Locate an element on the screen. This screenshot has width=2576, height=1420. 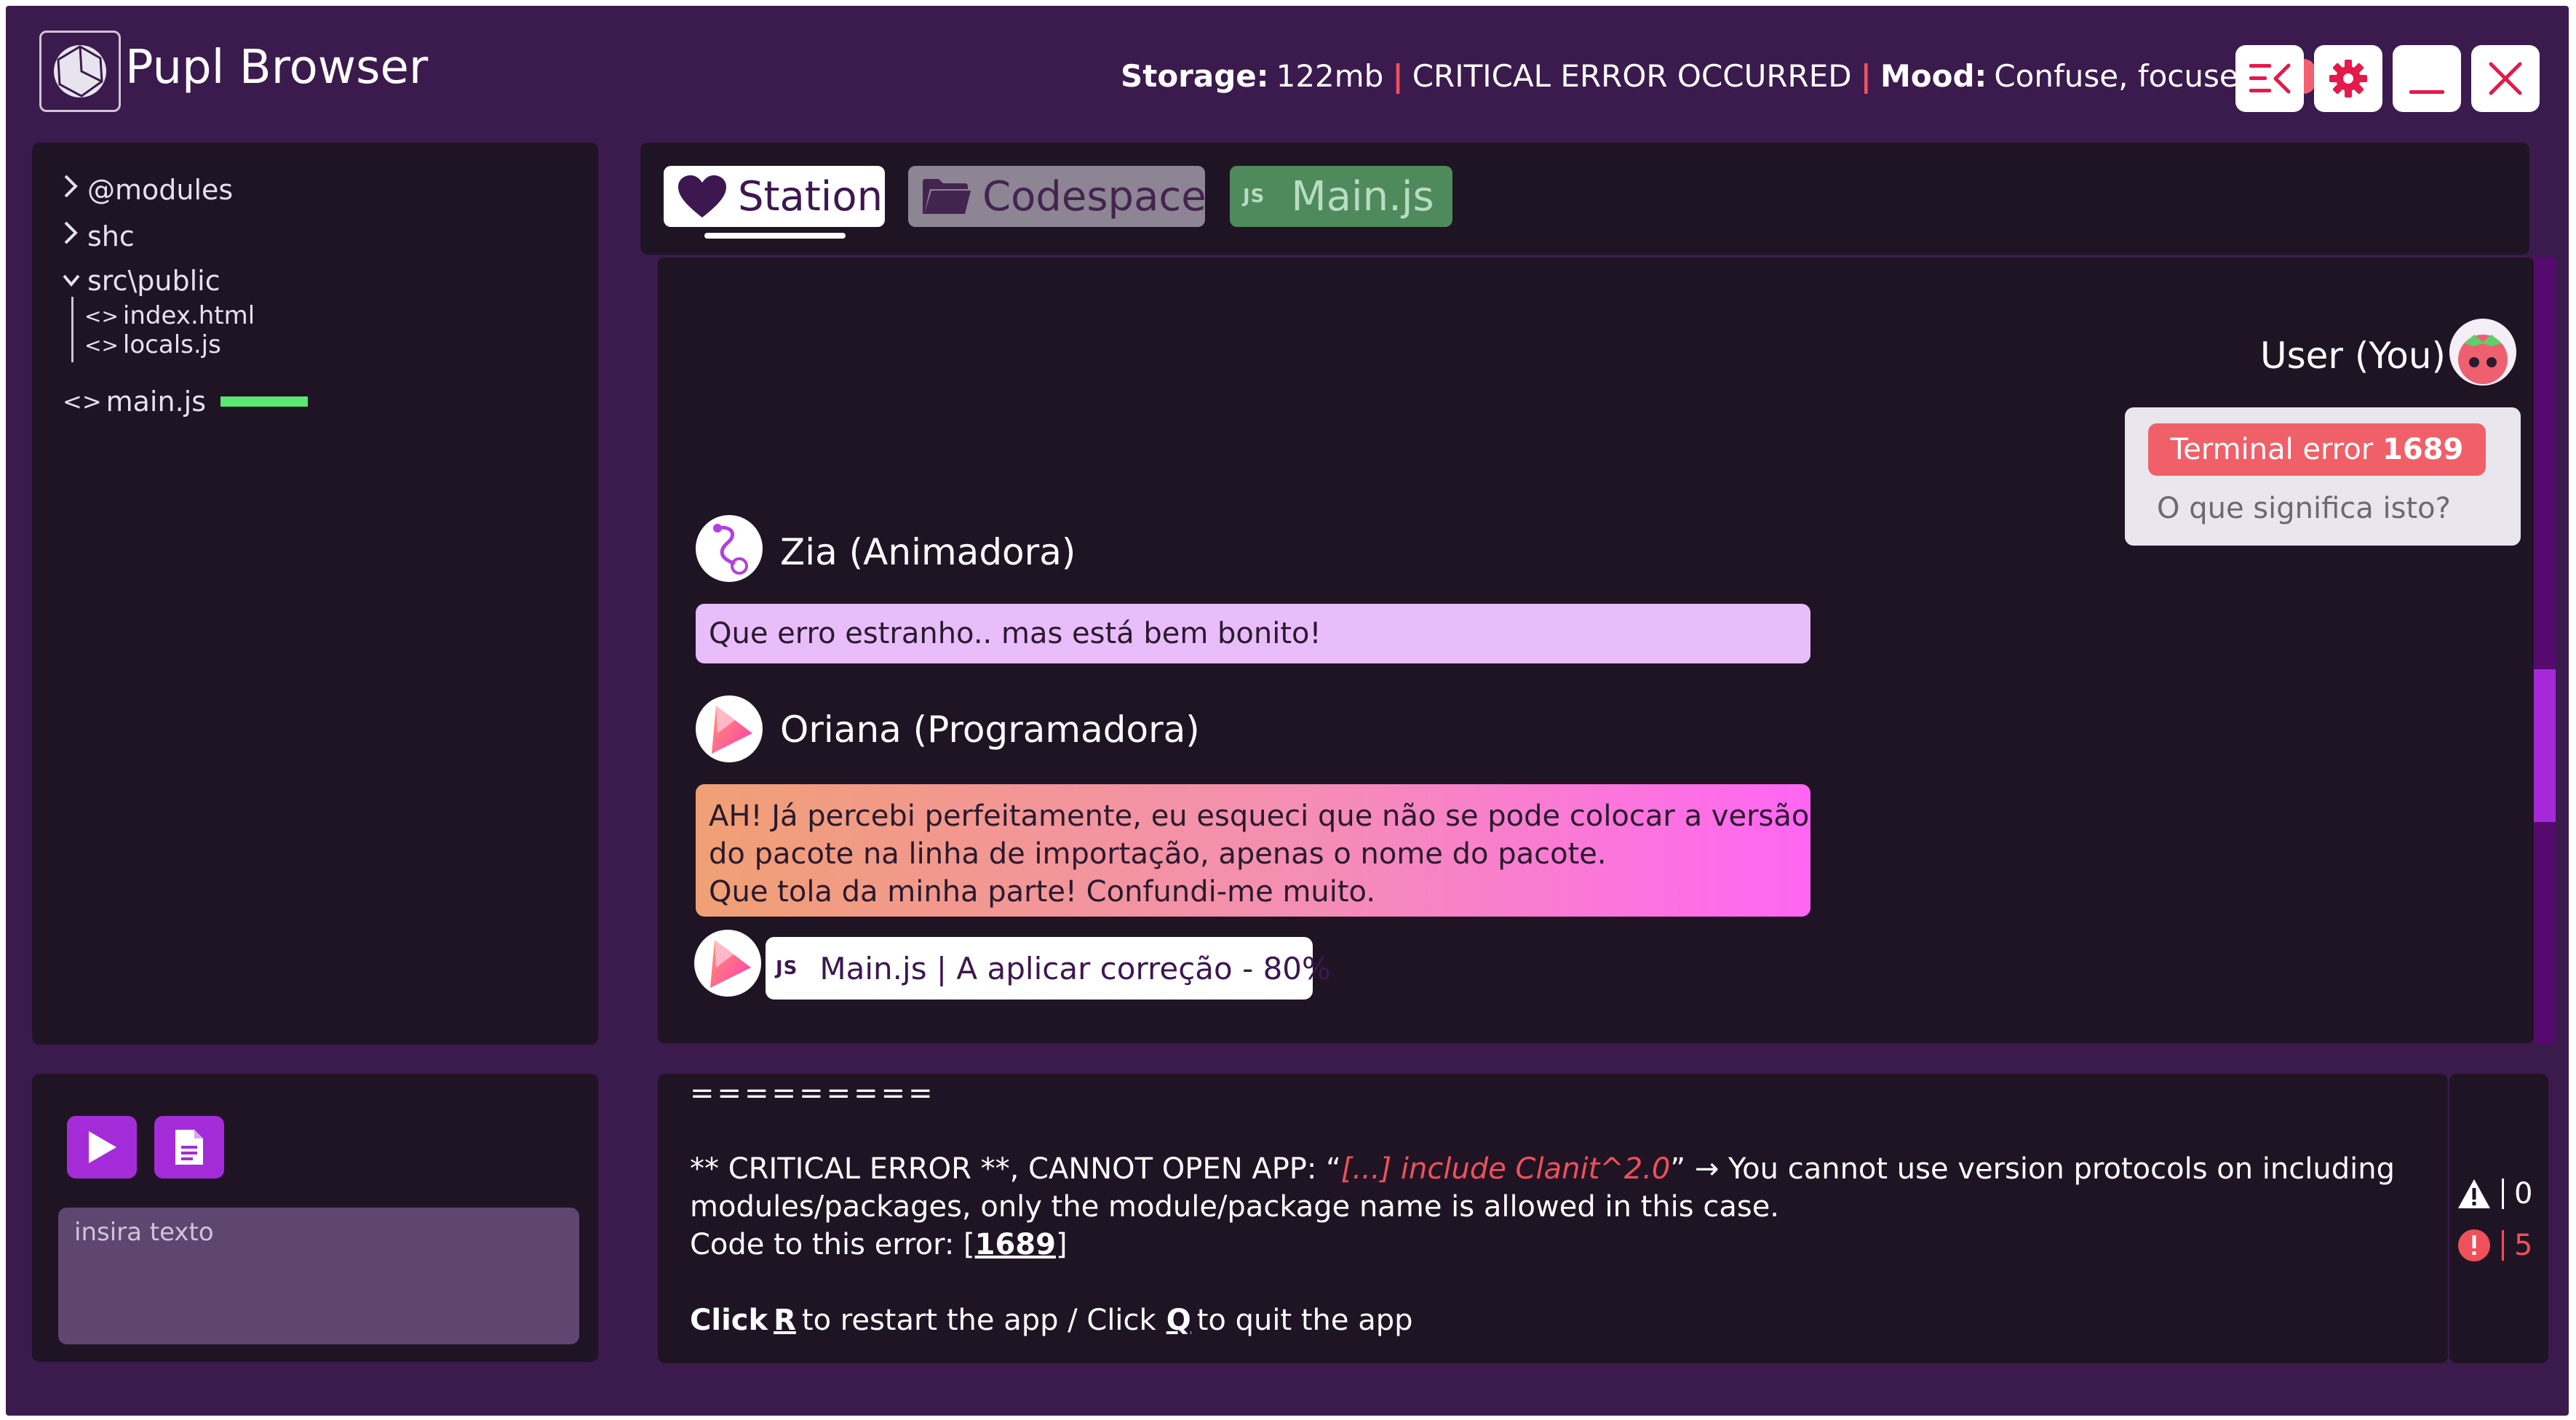
tree-label: shc is located at coordinates (111, 236).